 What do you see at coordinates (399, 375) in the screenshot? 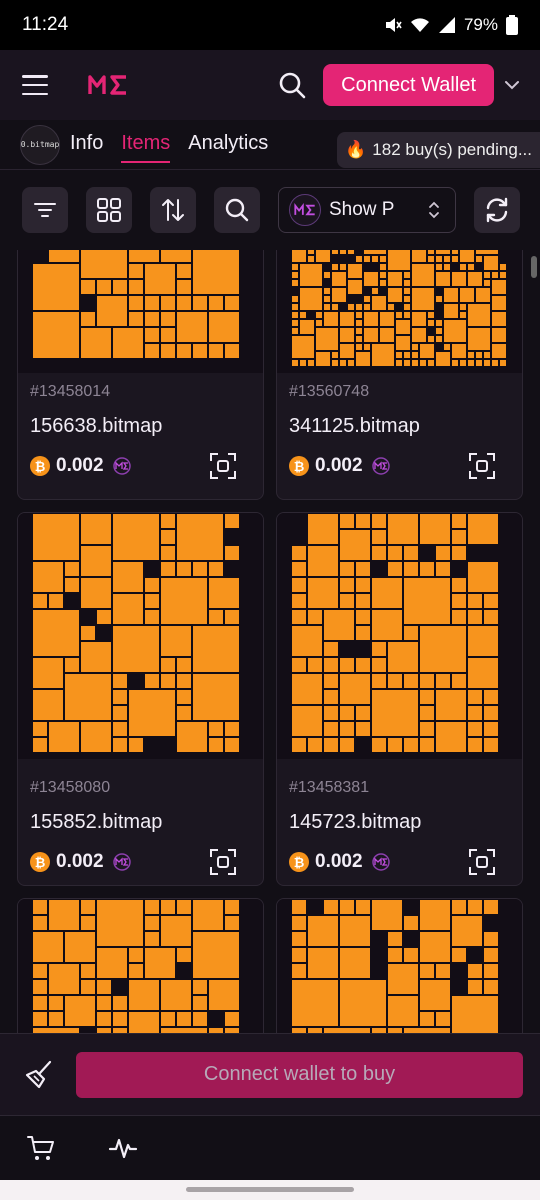
I see `item-card: #13560748 341125.bitmap ₿ 0.002` at bounding box center [399, 375].